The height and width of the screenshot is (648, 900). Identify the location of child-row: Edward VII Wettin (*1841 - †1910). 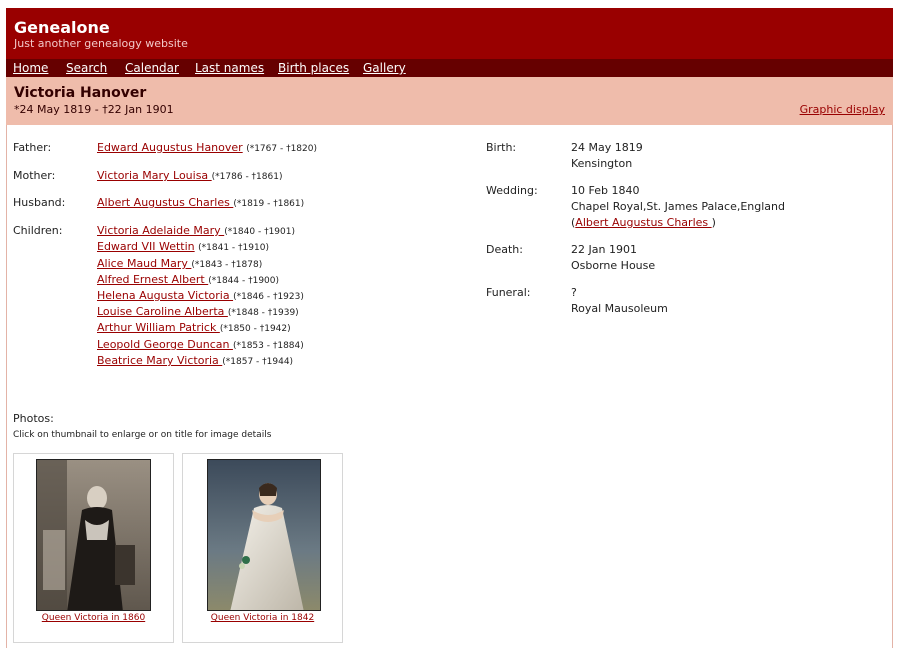
(183, 246).